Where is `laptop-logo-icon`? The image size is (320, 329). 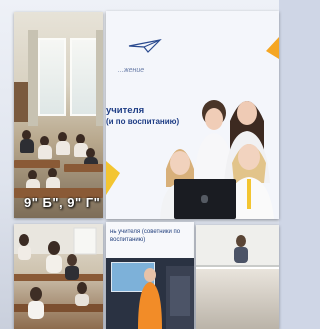 laptop-logo-icon is located at coordinates (204, 199).